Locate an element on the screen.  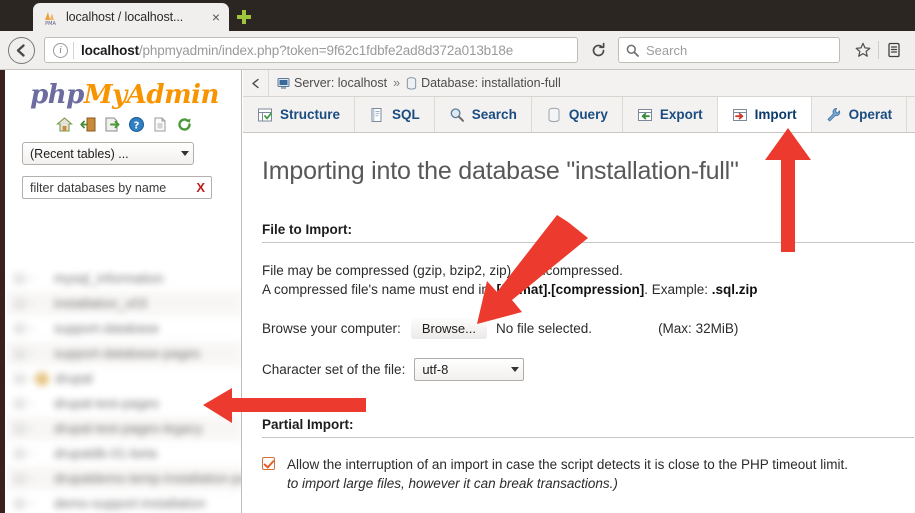
clear-filter-icon: X is located at coordinates (200, 187).